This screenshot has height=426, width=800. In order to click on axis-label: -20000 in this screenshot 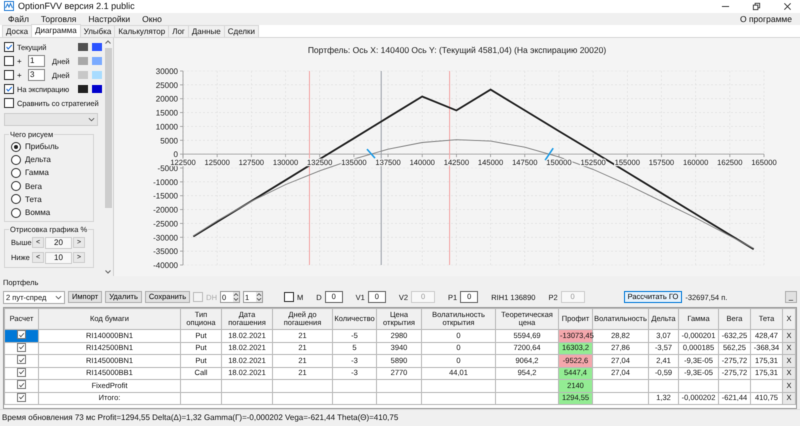, I will do `click(165, 210)`.